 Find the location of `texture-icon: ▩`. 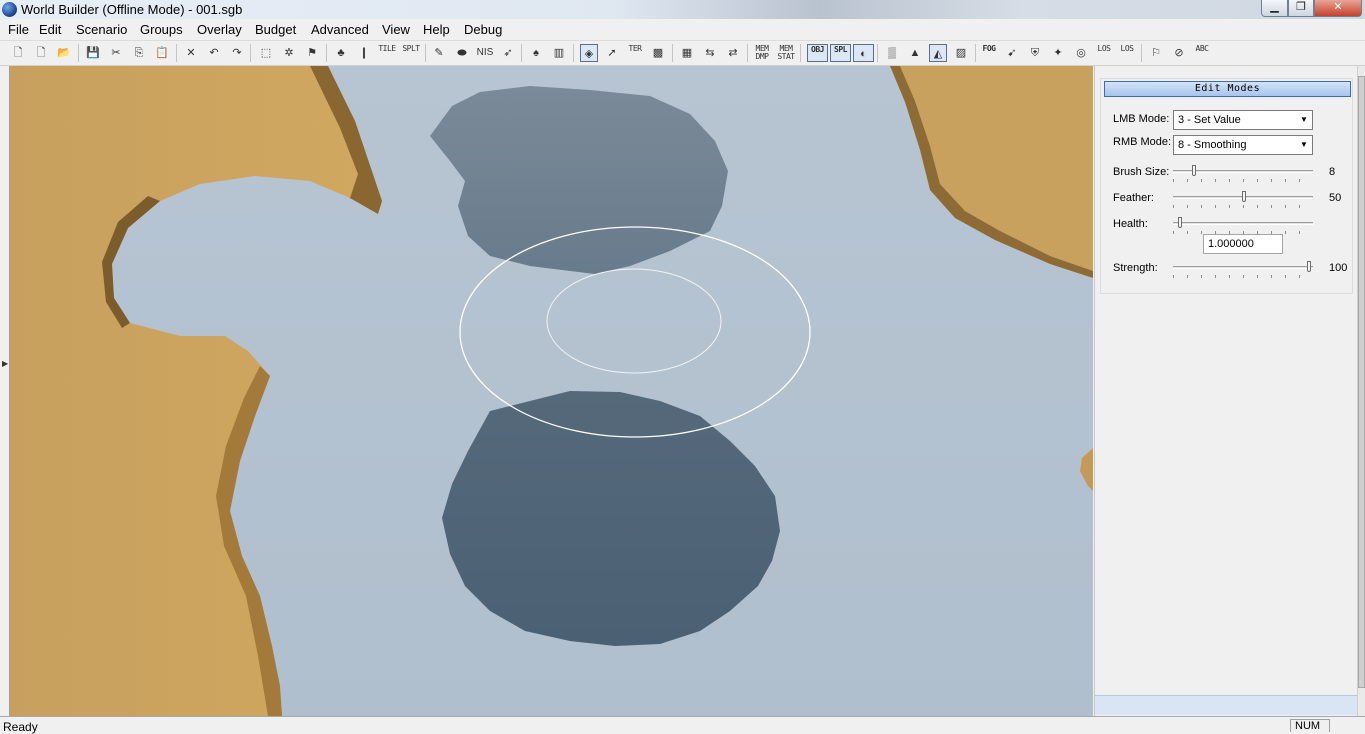

texture-icon: ▩ is located at coordinates (658, 53).